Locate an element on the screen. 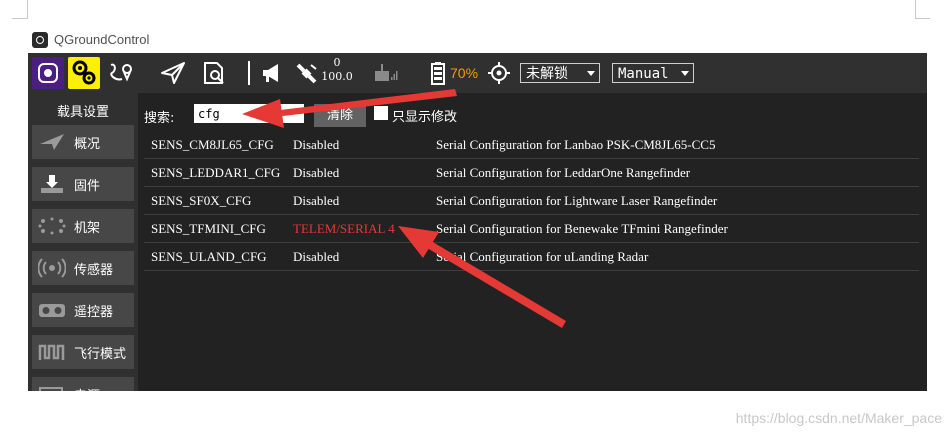  param-name: SENS_CM8JL65_CFG is located at coordinates (212, 144).